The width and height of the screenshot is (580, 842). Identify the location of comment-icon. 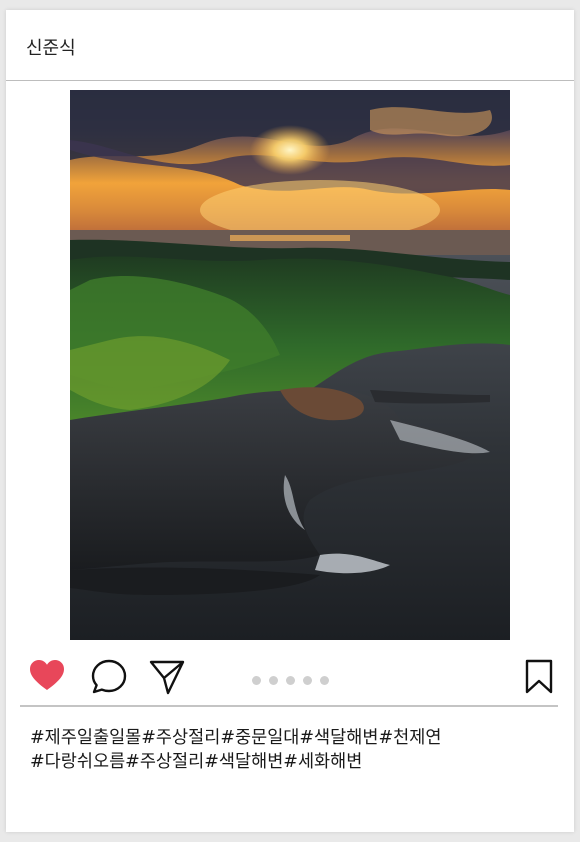
(109, 679).